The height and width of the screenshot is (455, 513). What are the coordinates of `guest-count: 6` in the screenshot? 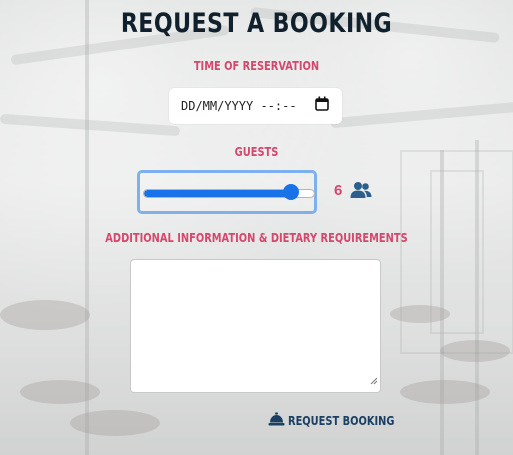 It's located at (338, 190).